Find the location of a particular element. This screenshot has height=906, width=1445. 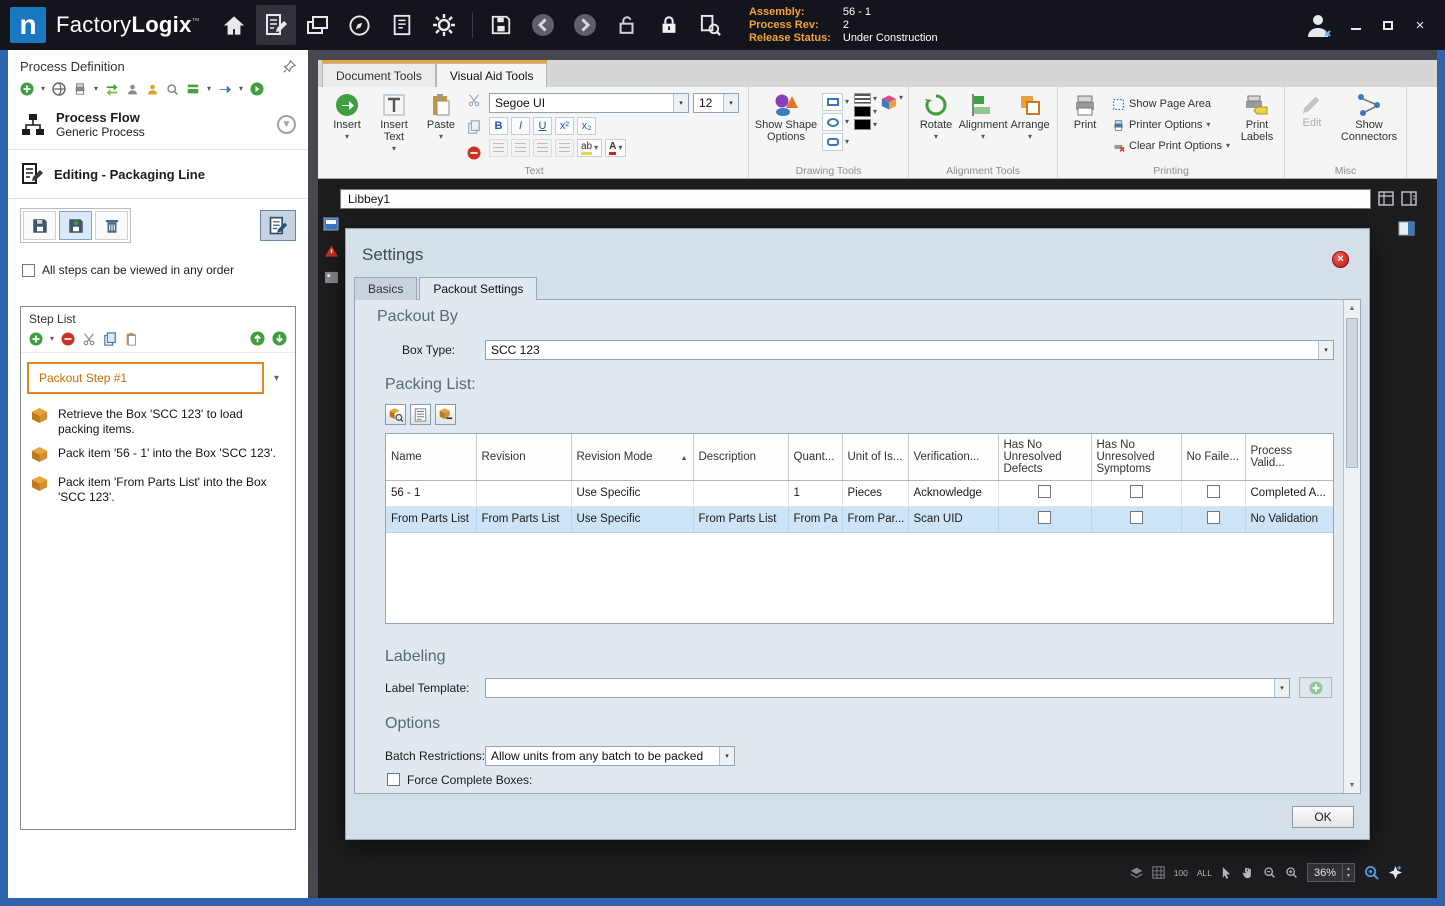

collapse-panel-icon is located at coordinates (1406, 231).